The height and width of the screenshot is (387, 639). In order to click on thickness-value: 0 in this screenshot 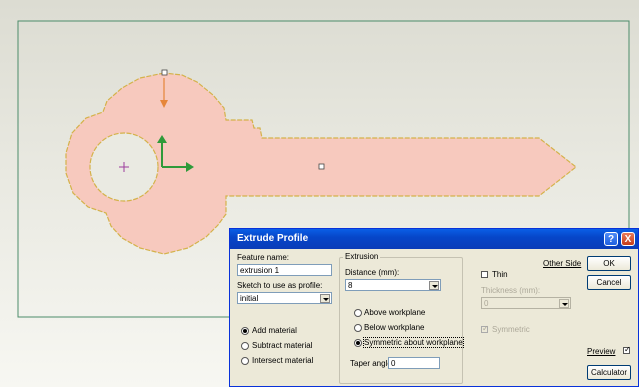, I will do `click(486, 303)`.